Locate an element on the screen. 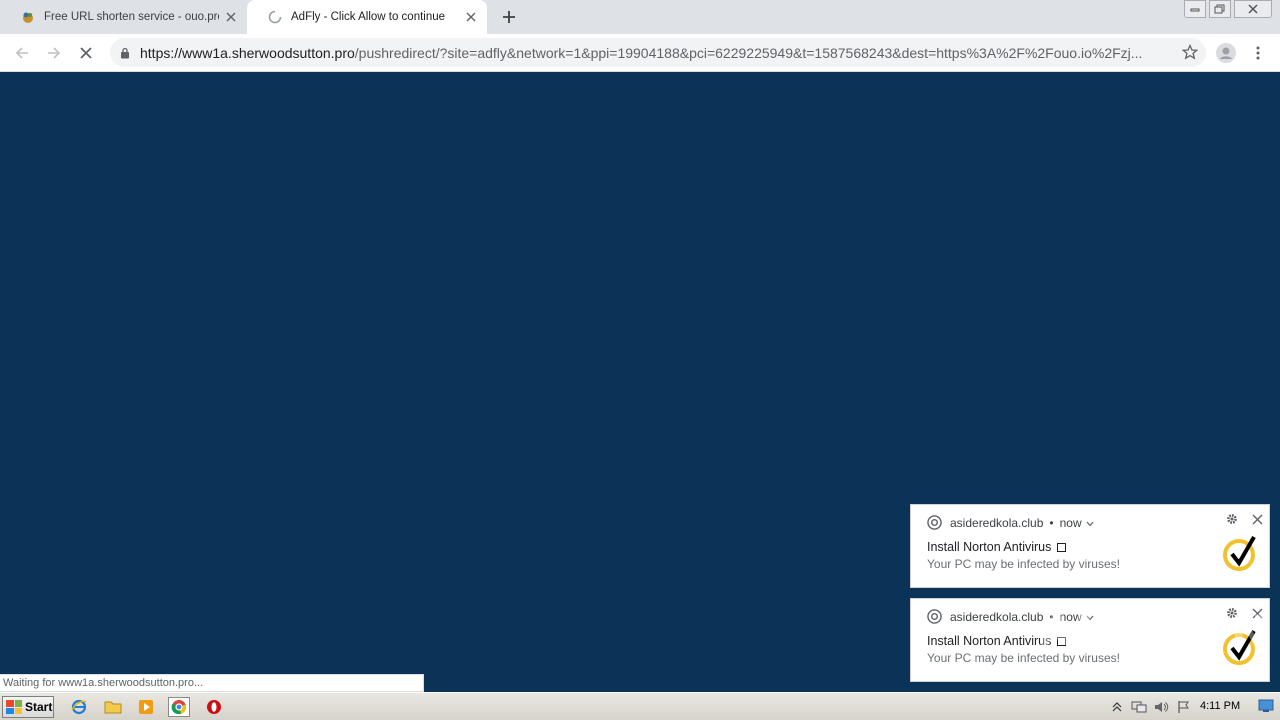  restore-icon is located at coordinates (1219, 9).